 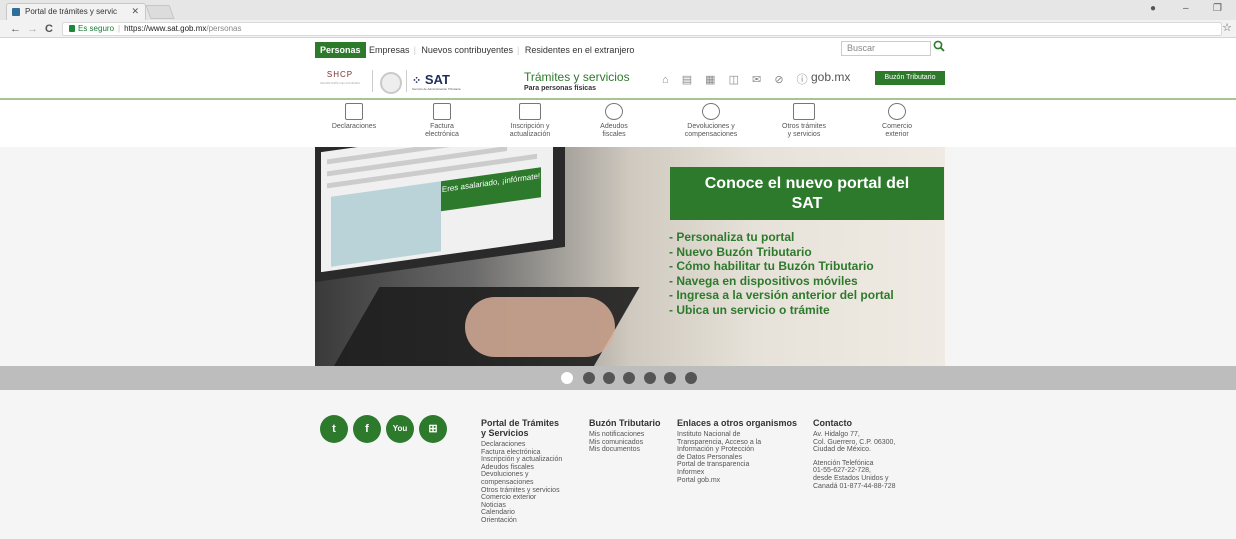 What do you see at coordinates (618, 10) in the screenshot?
I see `browser-tab-bar: Portal de trámites y servic ✕ ● – ❐` at bounding box center [618, 10].